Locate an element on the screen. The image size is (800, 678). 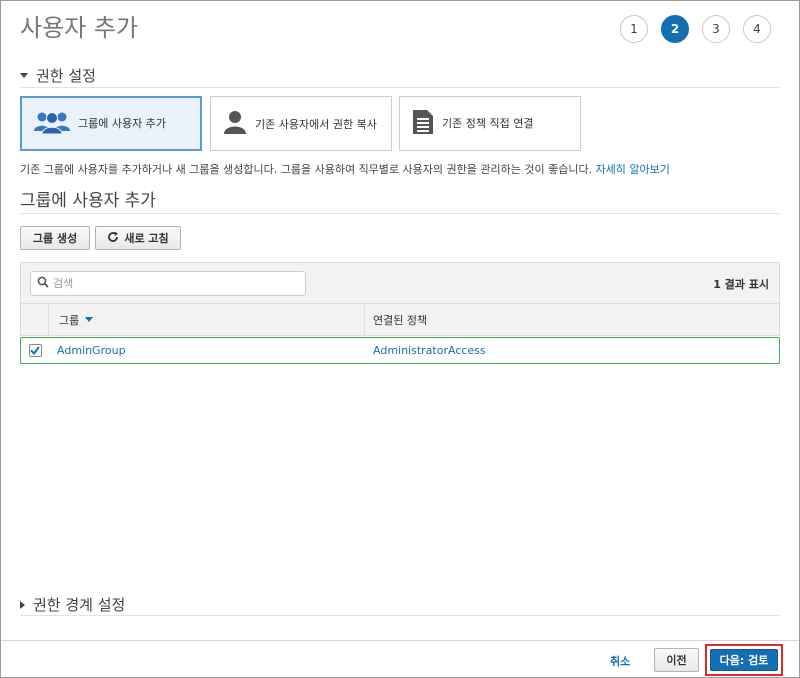
document-icon is located at coordinates (423, 123).